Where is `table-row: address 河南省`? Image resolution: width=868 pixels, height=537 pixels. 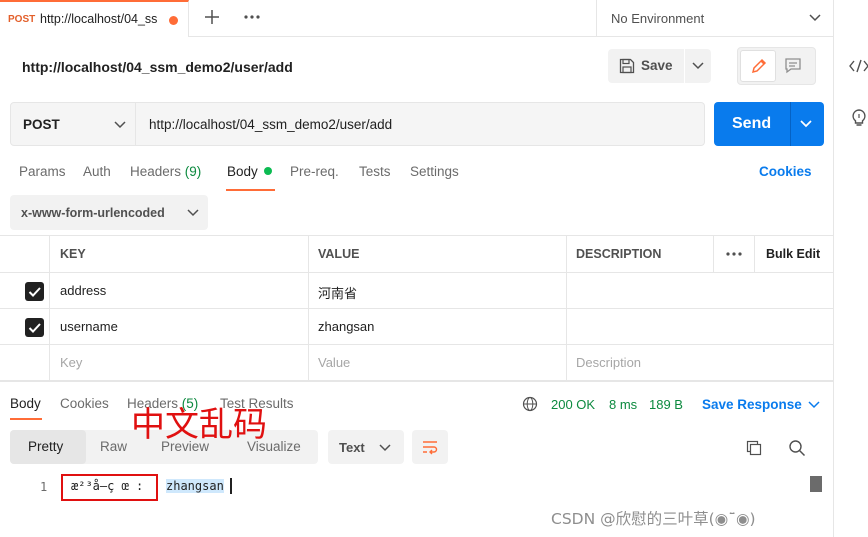
table-row: address 河南省 is located at coordinates (416, 291).